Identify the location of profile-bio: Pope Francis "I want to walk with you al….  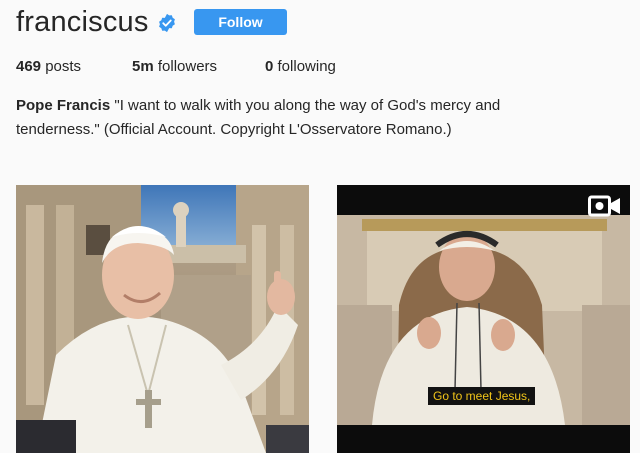
(296, 118).